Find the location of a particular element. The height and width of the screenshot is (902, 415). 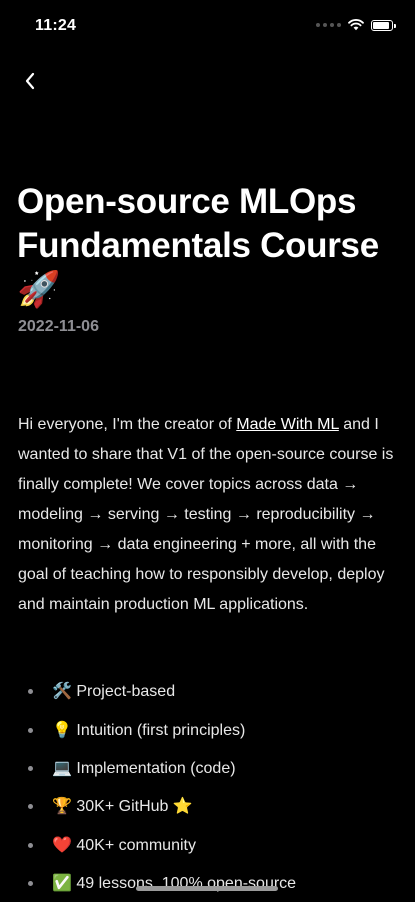

chevron-left-icon is located at coordinates (30, 81).